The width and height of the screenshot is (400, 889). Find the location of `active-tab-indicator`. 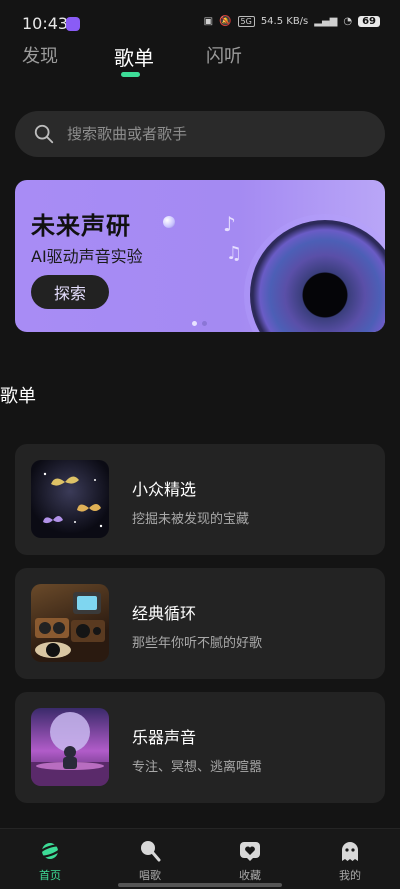

active-tab-indicator is located at coordinates (130, 74).